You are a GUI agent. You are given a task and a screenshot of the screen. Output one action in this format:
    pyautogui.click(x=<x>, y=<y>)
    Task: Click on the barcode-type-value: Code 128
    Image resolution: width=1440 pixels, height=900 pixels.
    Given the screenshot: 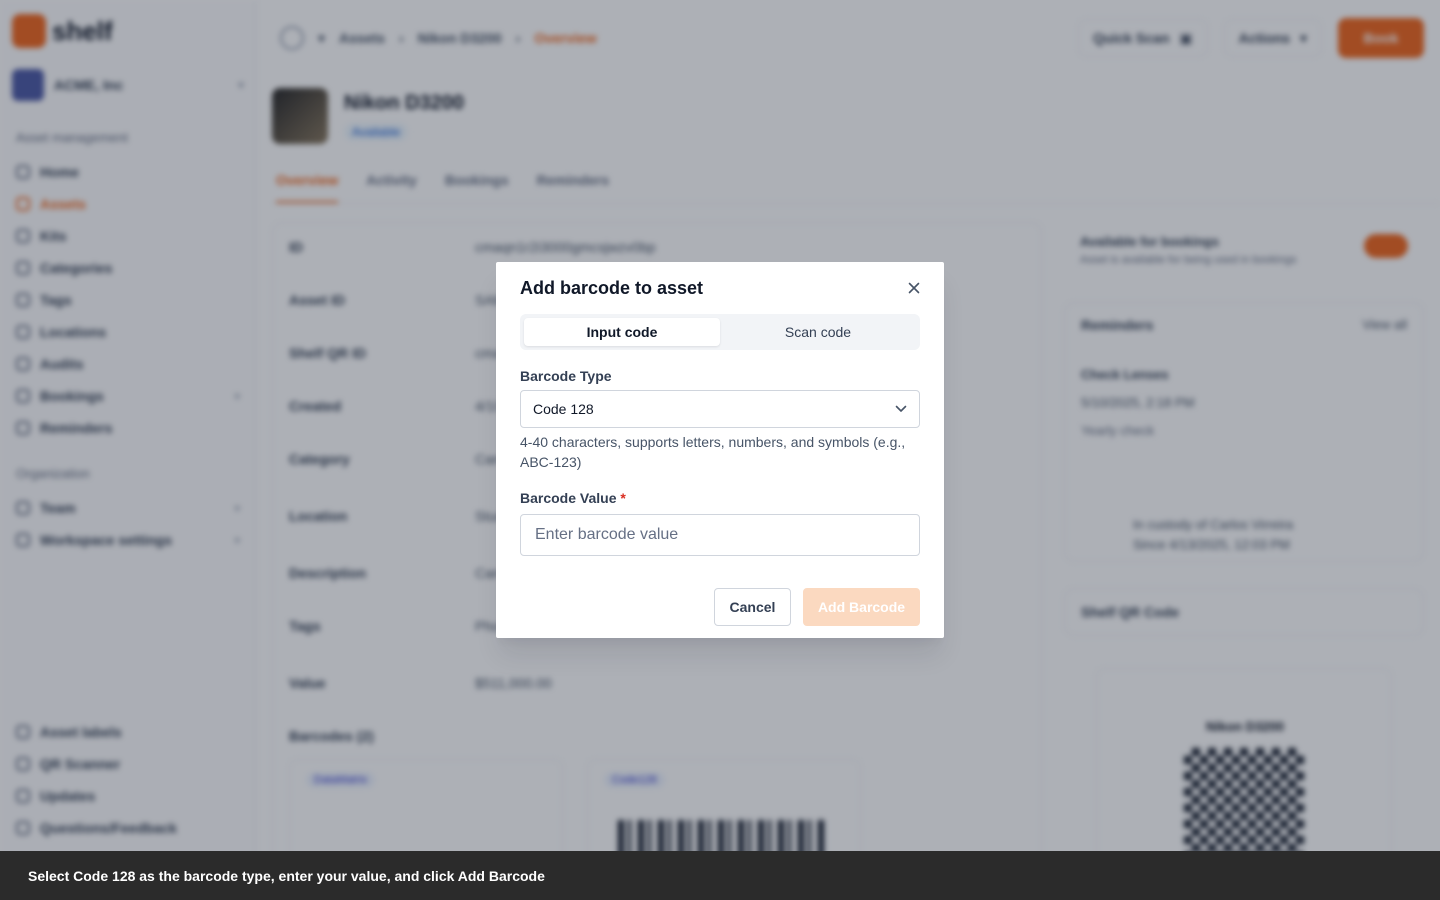 What is the action you would take?
    pyautogui.click(x=563, y=409)
    